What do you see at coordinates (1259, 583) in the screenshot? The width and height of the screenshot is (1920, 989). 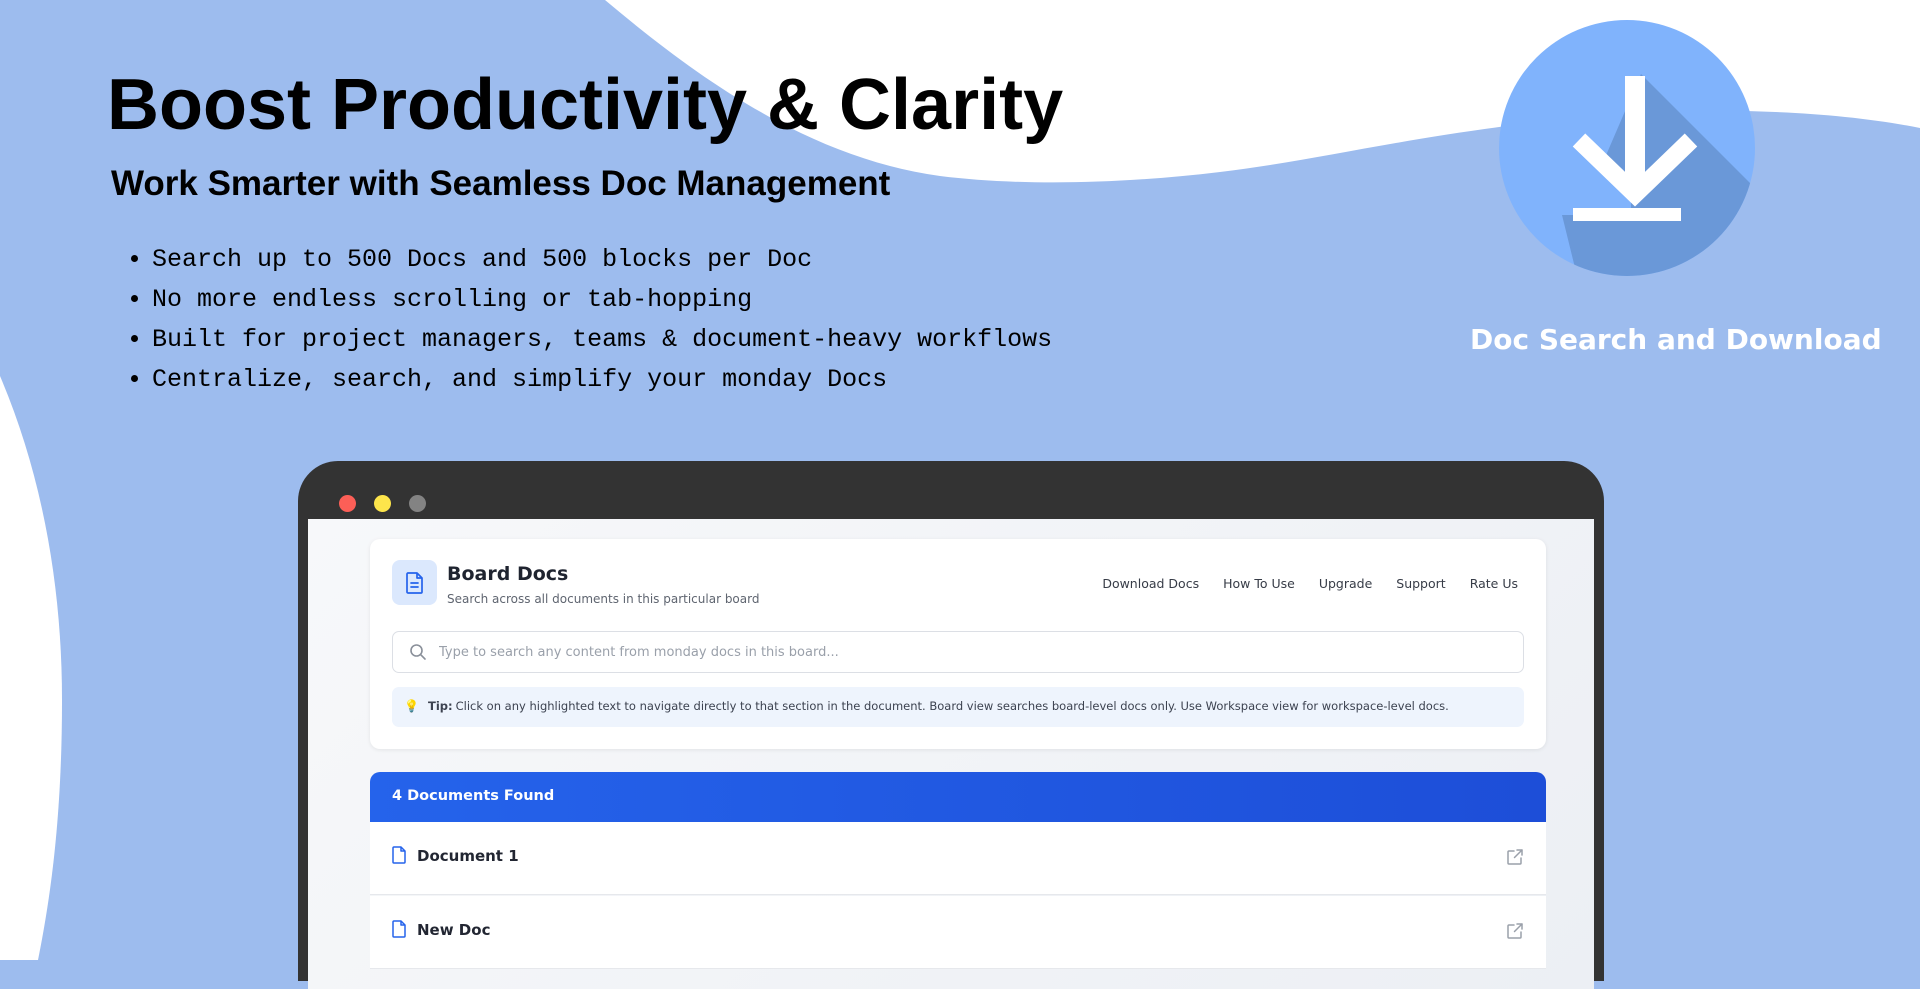 I see `nav-how-to-use: How To Use` at bounding box center [1259, 583].